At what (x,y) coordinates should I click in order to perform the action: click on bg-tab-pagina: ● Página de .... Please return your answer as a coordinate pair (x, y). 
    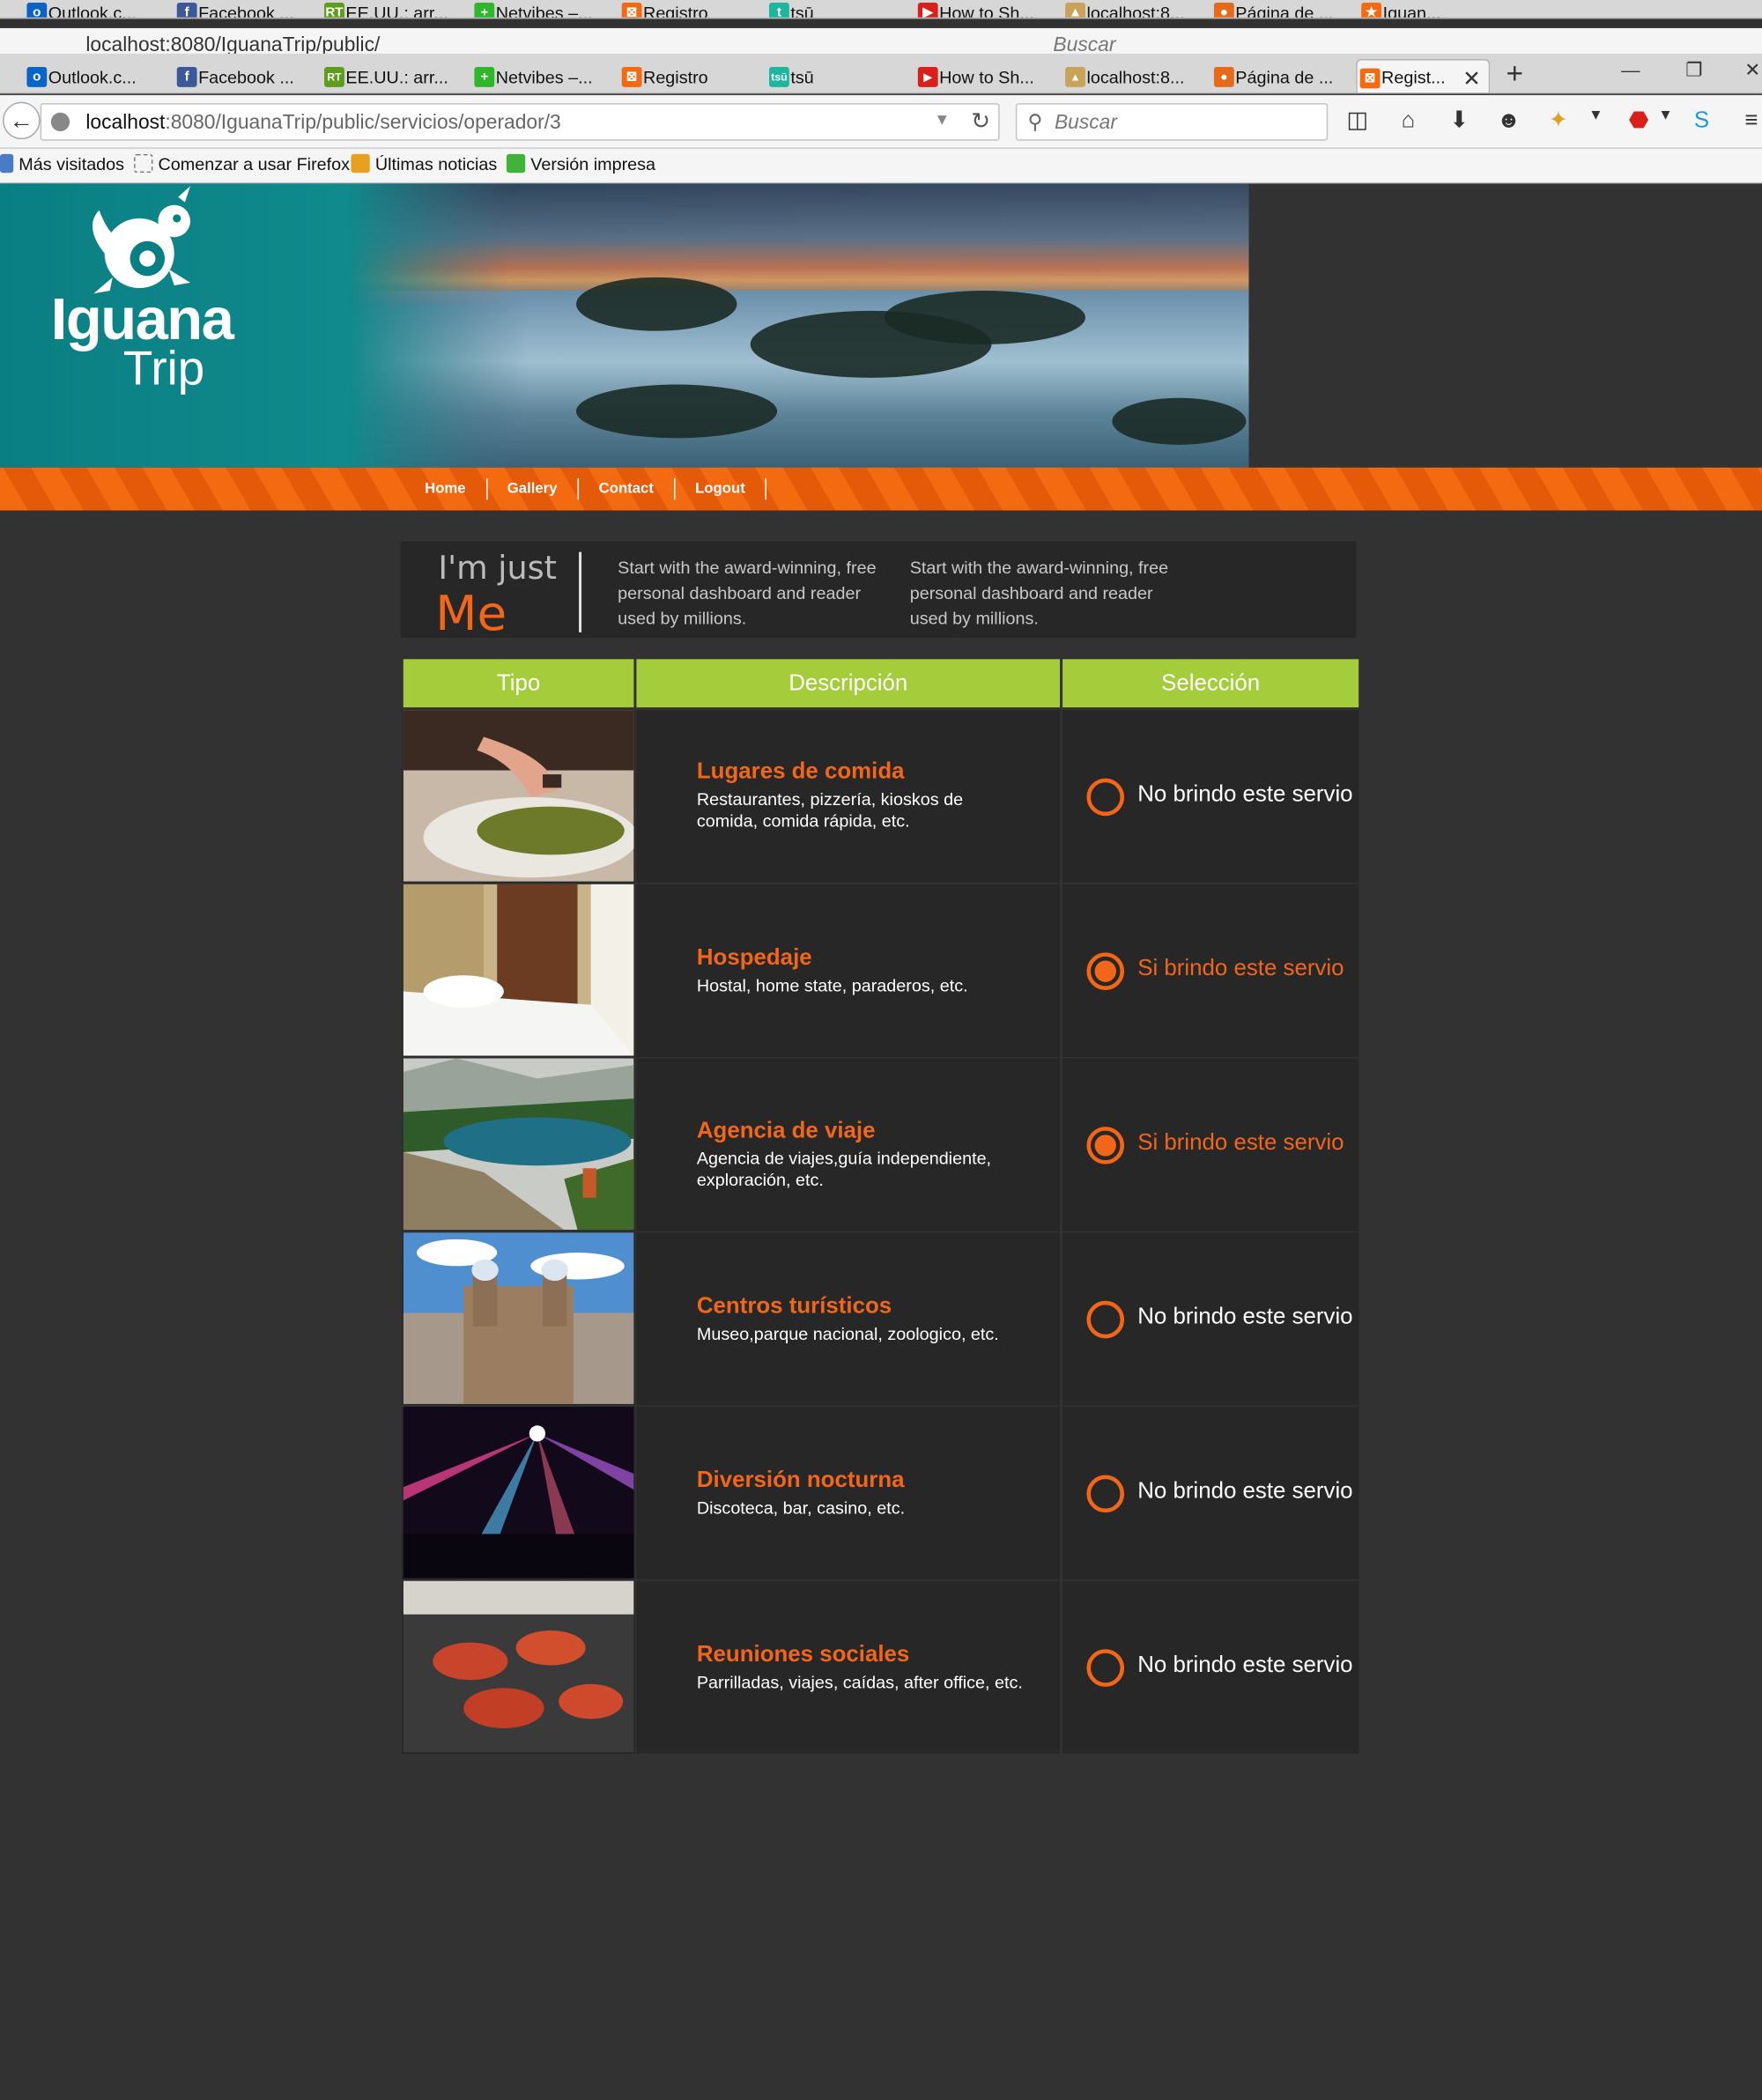
    Looking at the image, I should click on (1281, 9).